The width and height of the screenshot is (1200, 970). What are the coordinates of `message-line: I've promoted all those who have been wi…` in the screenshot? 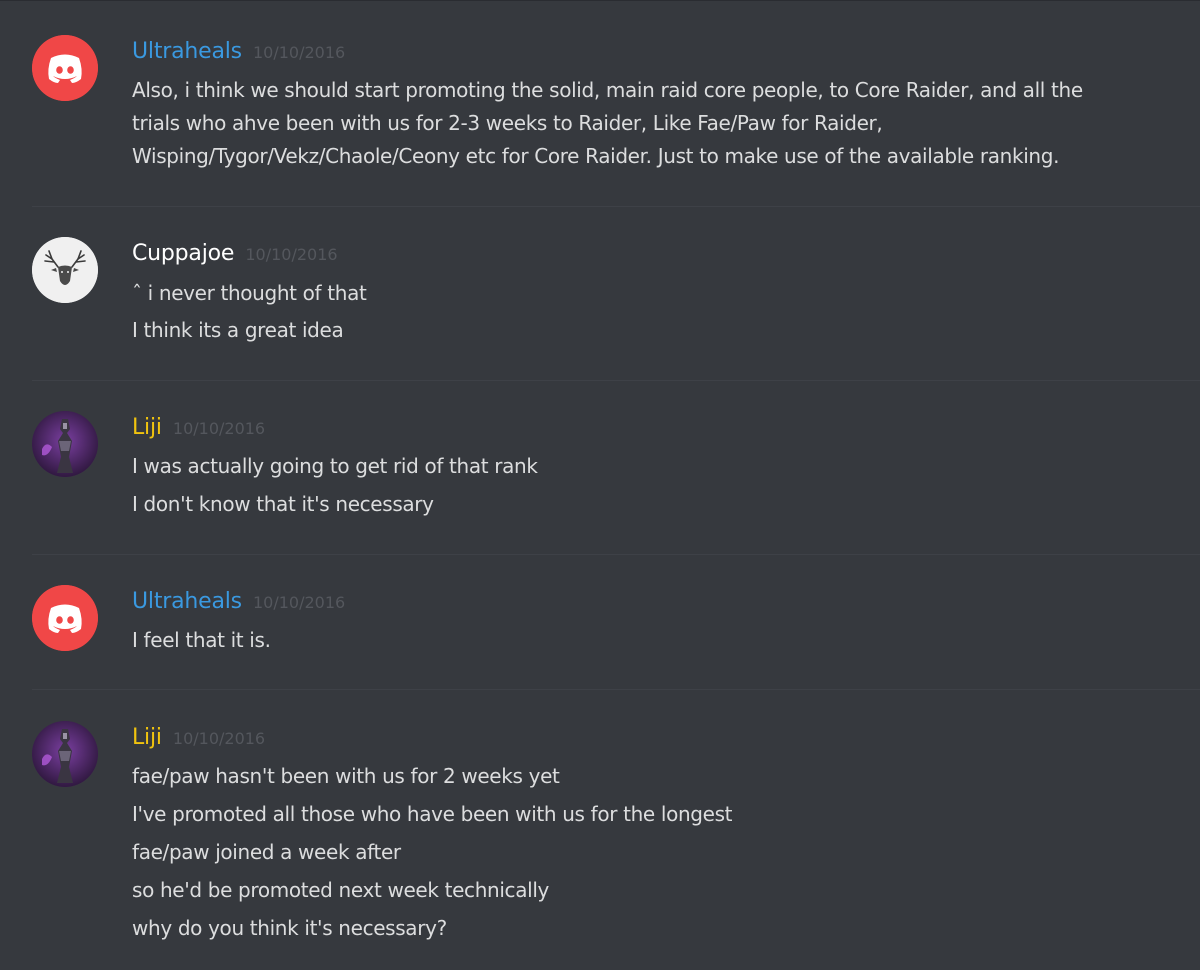 It's located at (432, 814).